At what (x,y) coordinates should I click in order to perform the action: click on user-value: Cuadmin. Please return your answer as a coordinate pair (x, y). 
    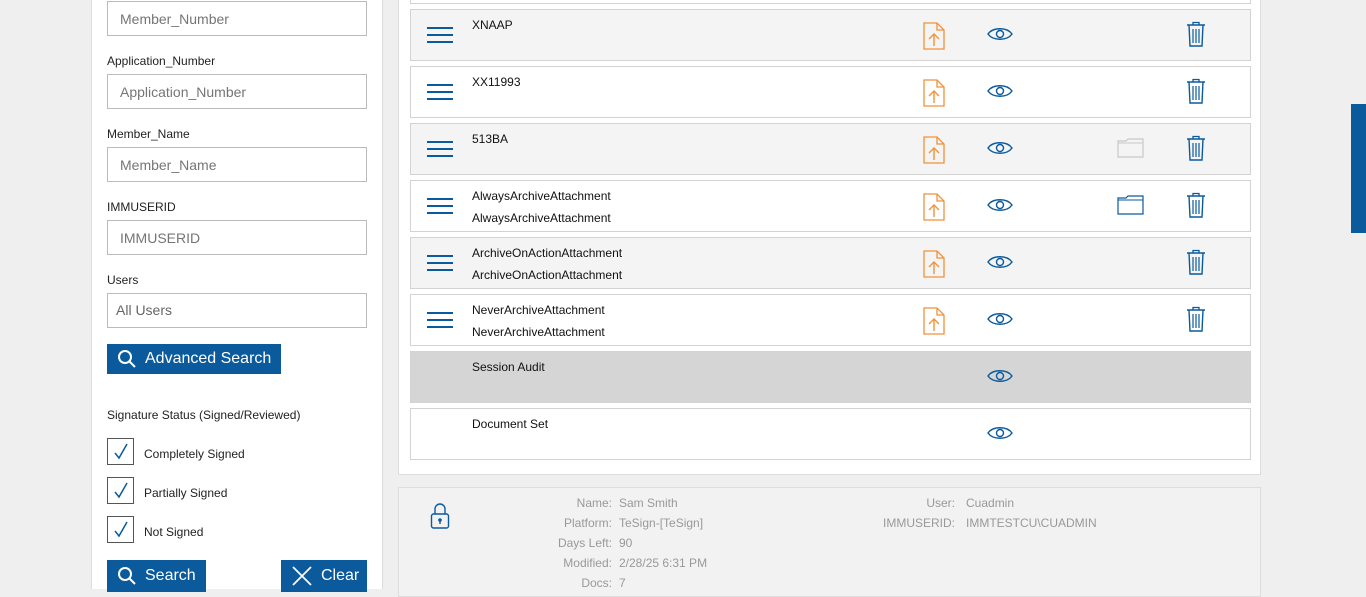
    Looking at the image, I should click on (990, 503).